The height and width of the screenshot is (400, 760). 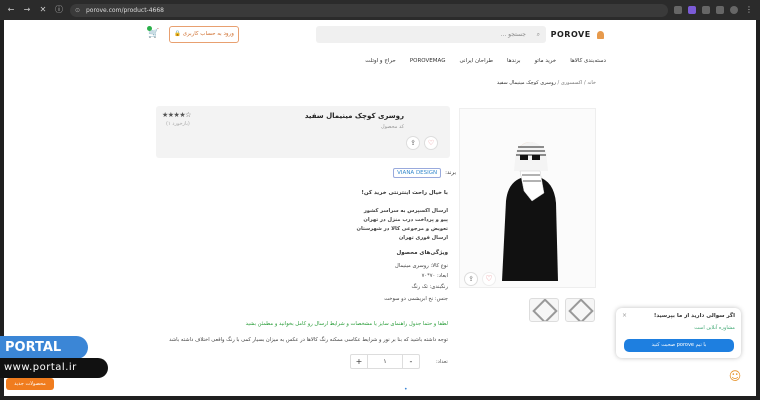 I want to click on brand-tag: VIANA DESIGN, so click(x=417, y=173).